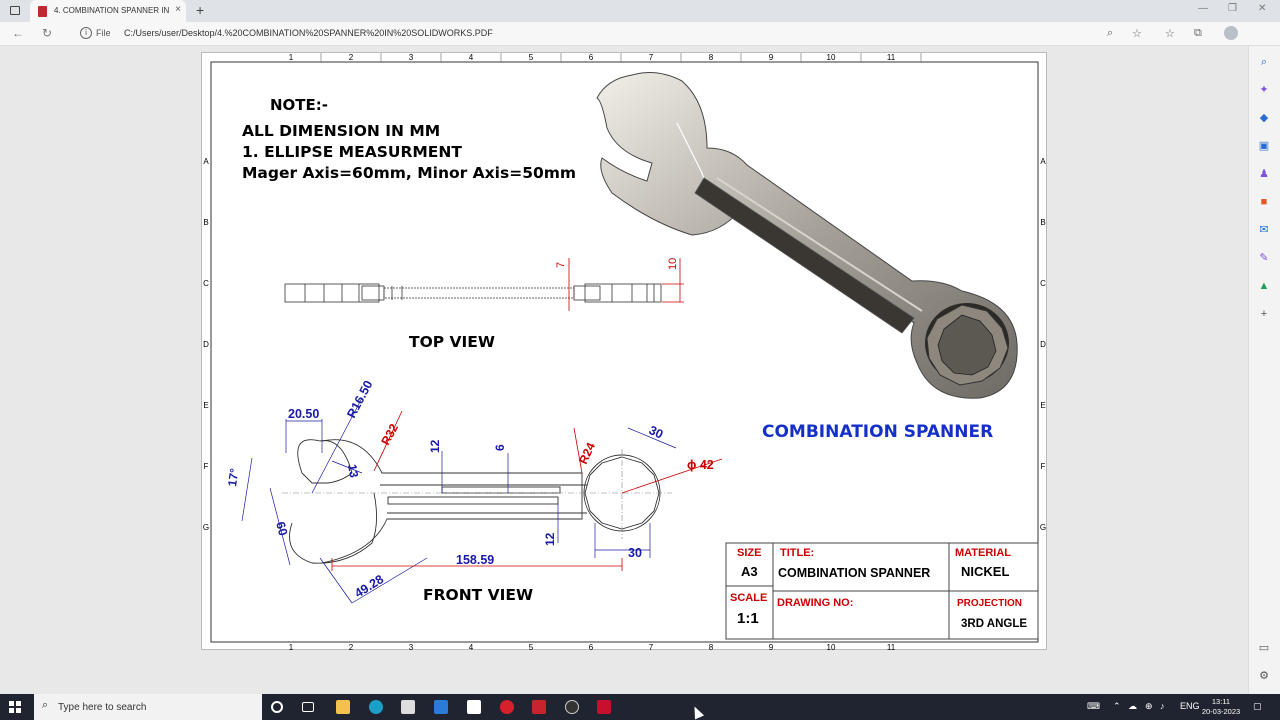  Describe the element at coordinates (1264, 286) in the screenshot. I see `tree-icon: ▲` at that location.